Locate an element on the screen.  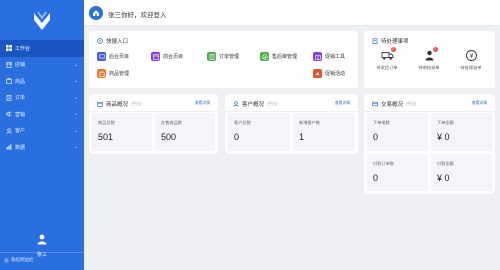
collapse-sidebar-button: 收起侧边栏 is located at coordinates (19, 260).